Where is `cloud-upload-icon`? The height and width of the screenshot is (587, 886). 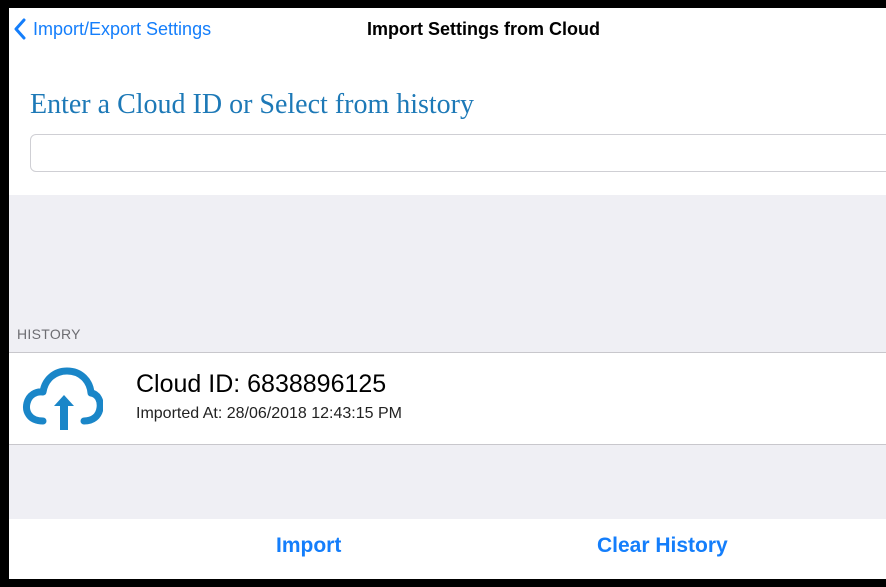
cloud-upload-icon is located at coordinates (63, 398).